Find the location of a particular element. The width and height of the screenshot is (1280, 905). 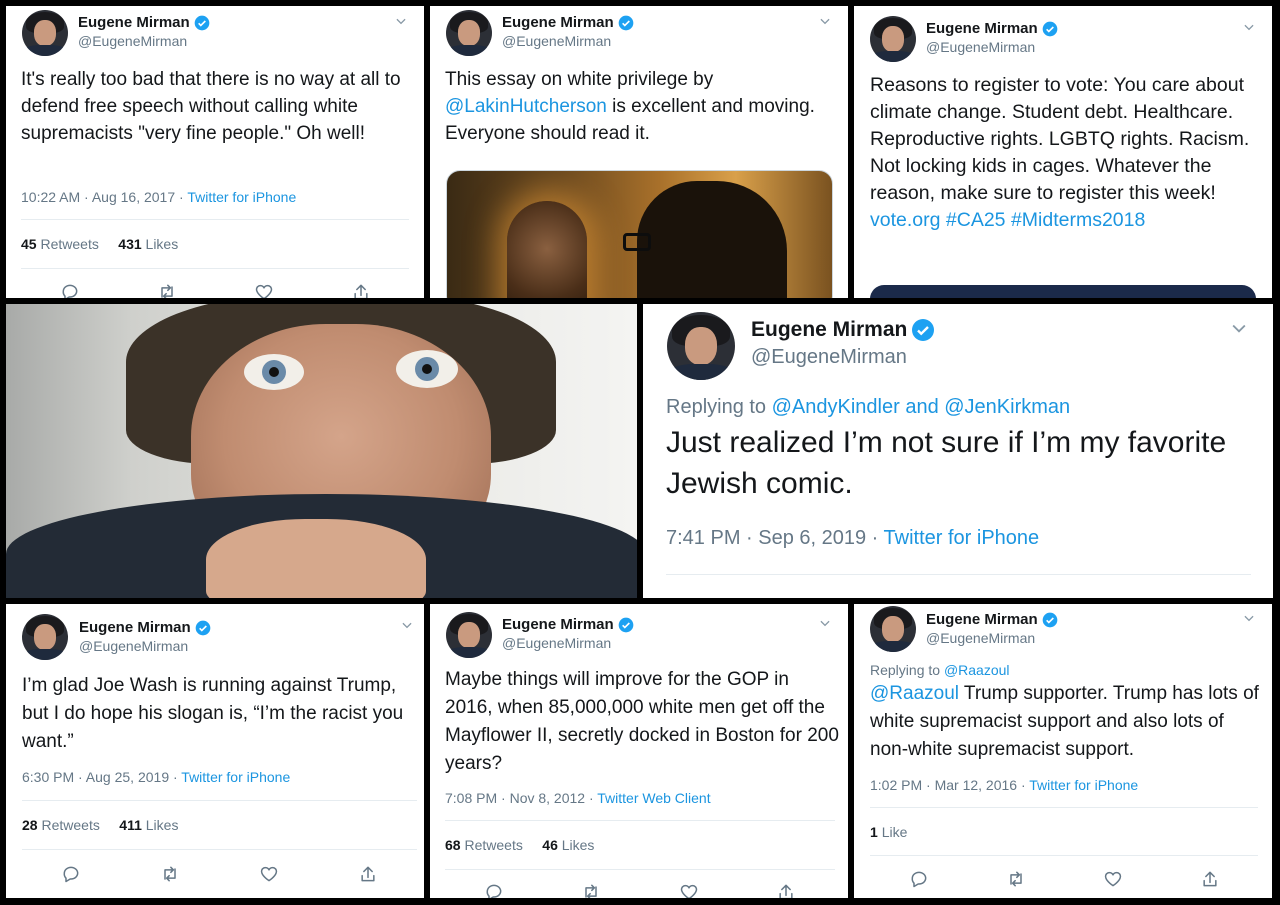

reply-icon is located at coordinates (71, 874).